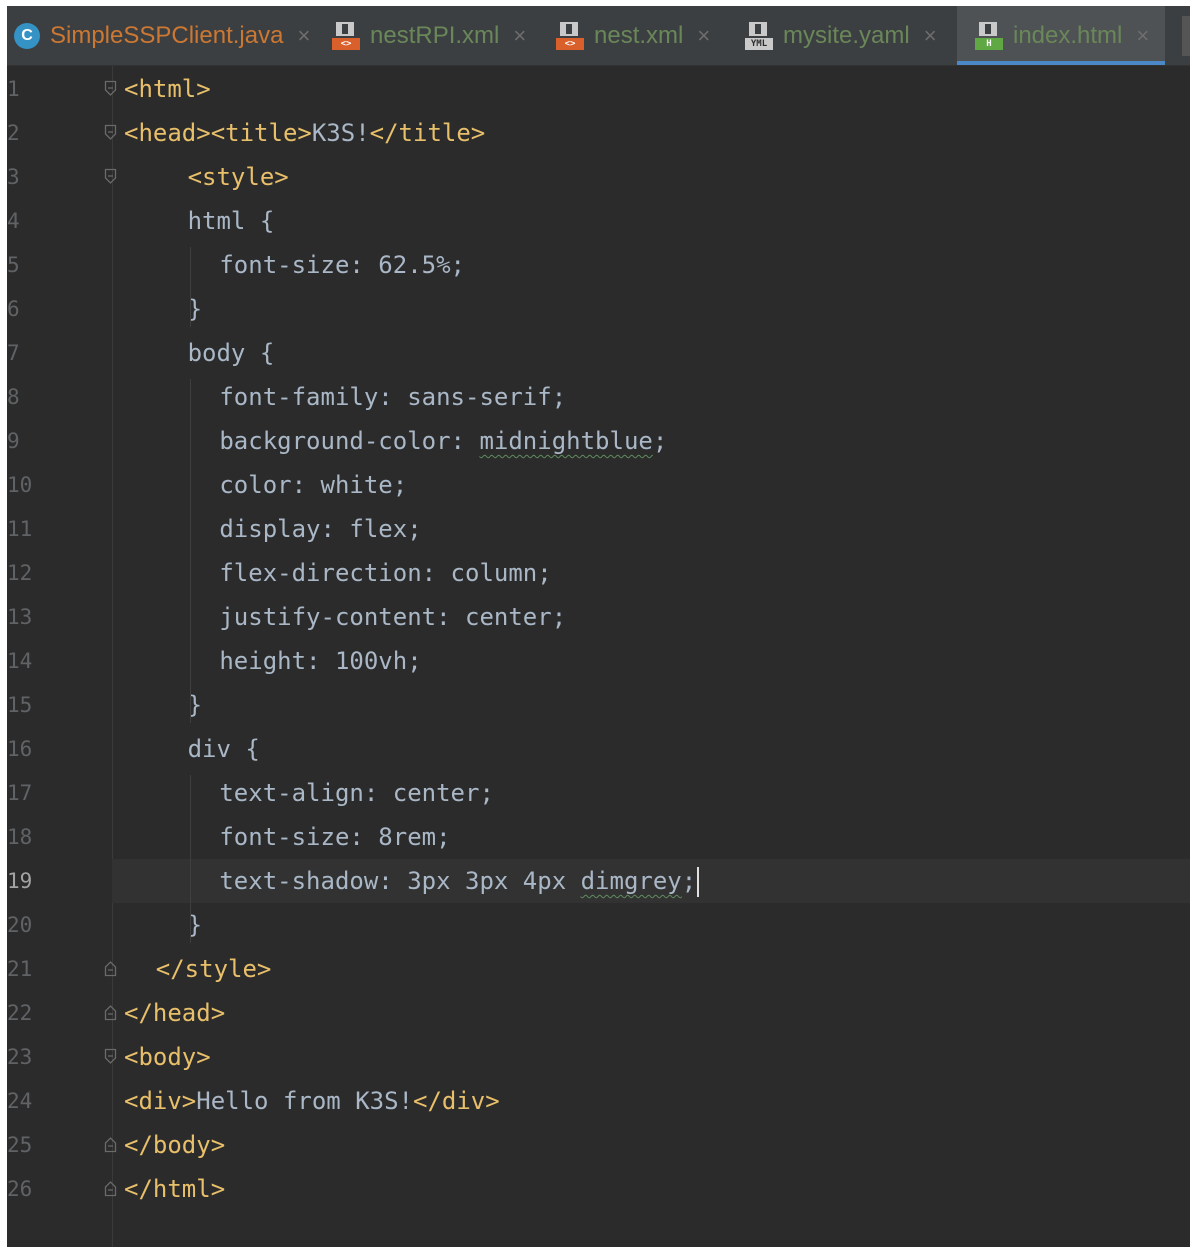 Image resolution: width=1190 pixels, height=1247 pixels. Describe the element at coordinates (20, 1189) in the screenshot. I see `line-number: 26` at that location.